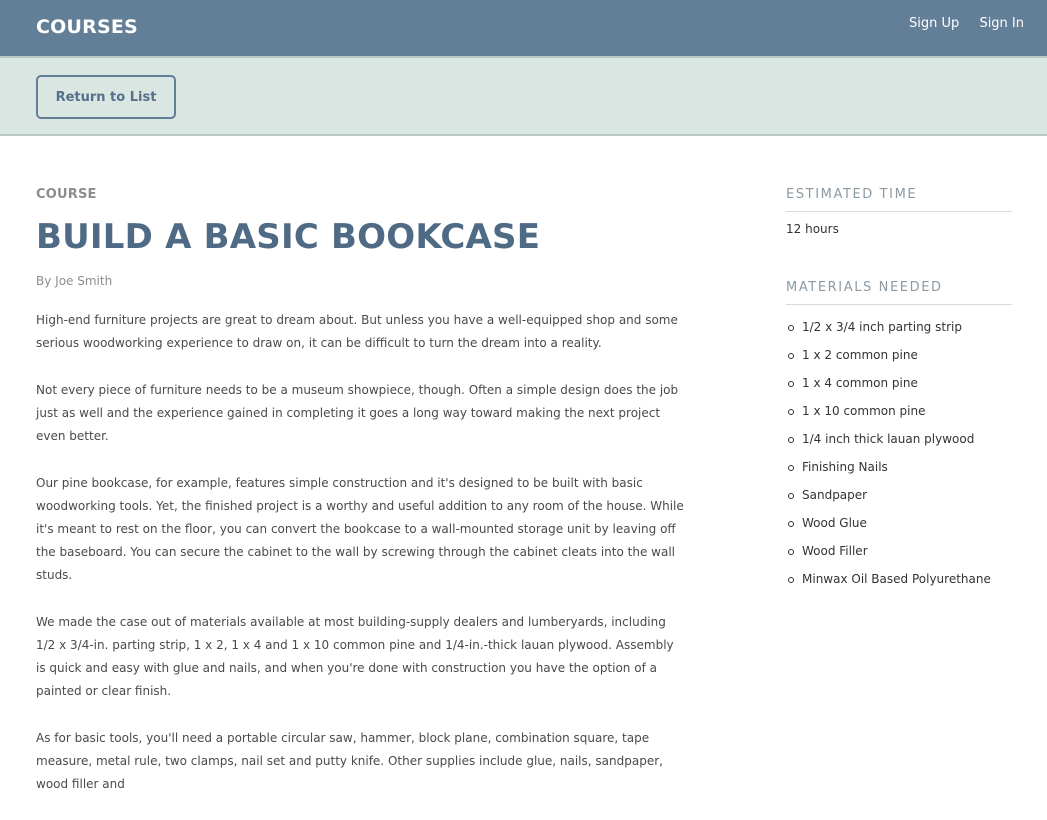 The height and width of the screenshot is (820, 1047). I want to click on material-item: 1/4 inch thick lauan plywood, so click(899, 439).